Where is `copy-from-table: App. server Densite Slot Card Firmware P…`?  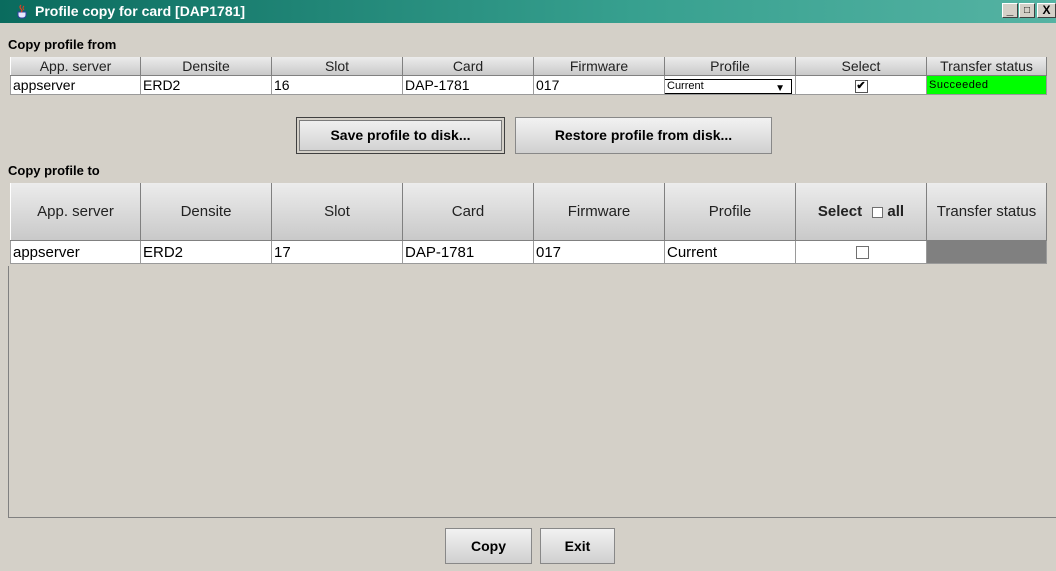 copy-from-table: App. server Densite Slot Card Firmware P… is located at coordinates (528, 76).